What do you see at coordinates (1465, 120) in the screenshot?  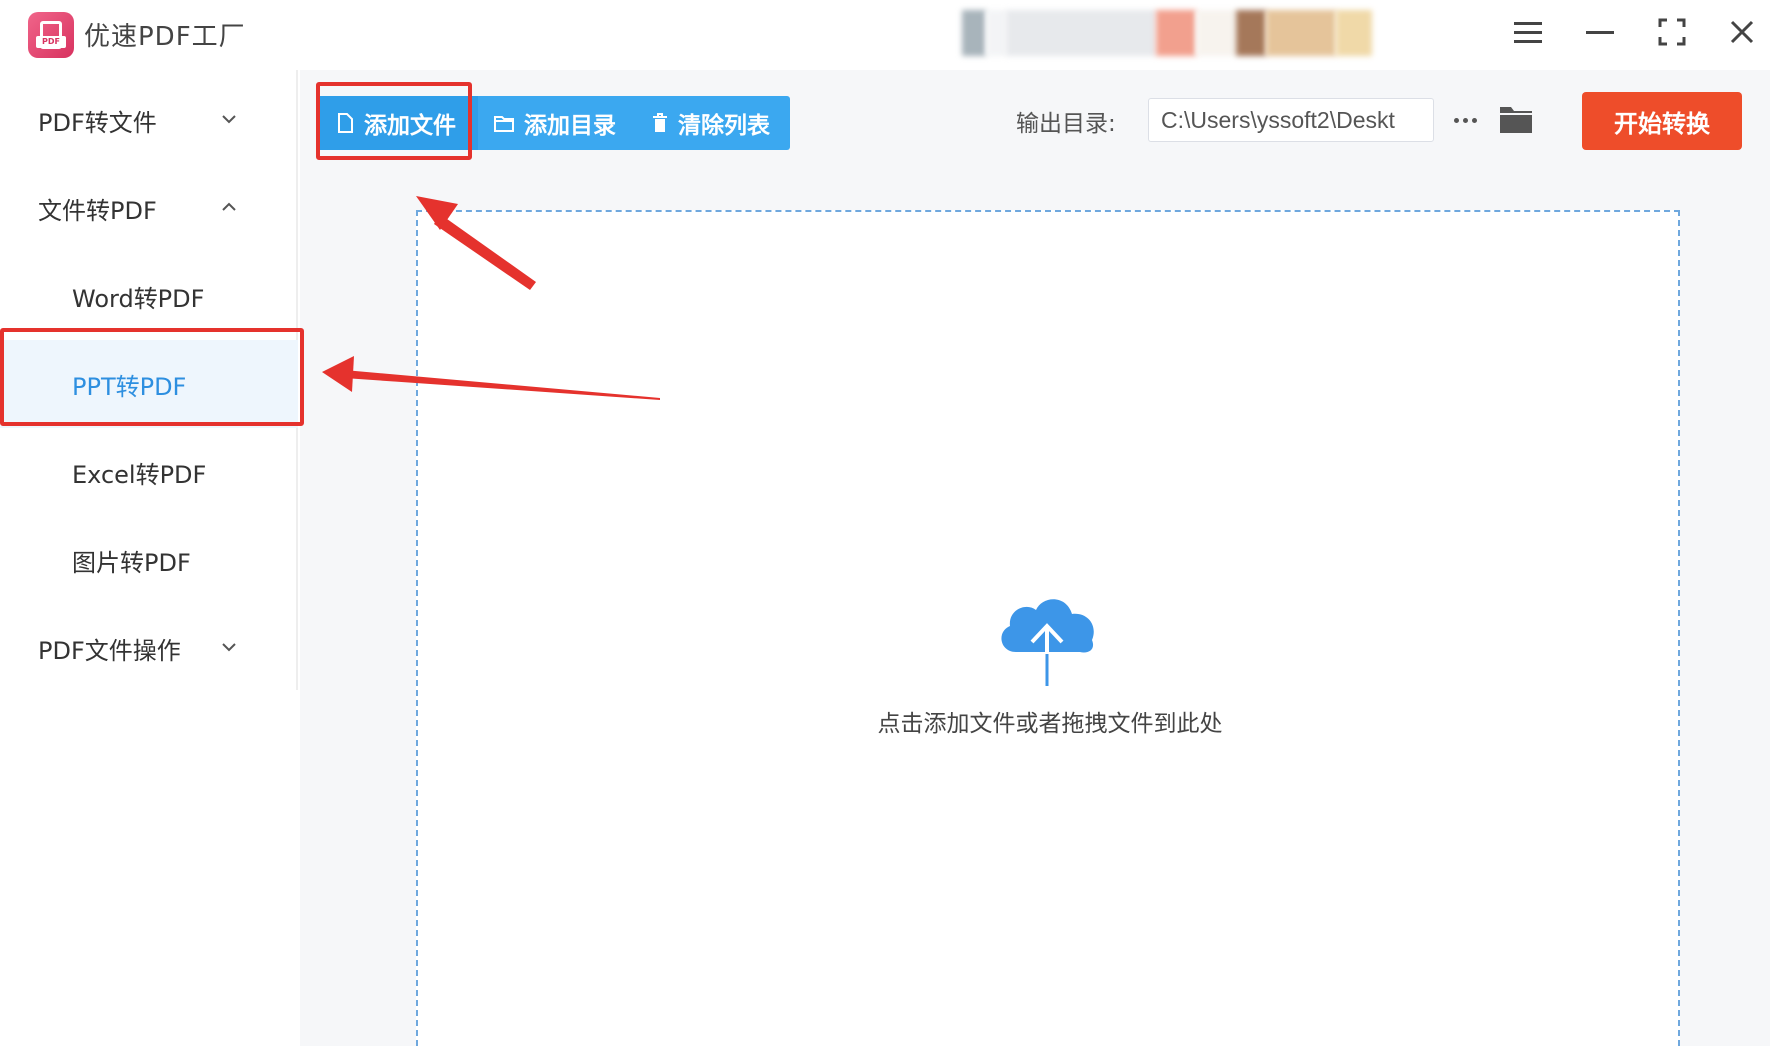 I see `more-options-icon` at bounding box center [1465, 120].